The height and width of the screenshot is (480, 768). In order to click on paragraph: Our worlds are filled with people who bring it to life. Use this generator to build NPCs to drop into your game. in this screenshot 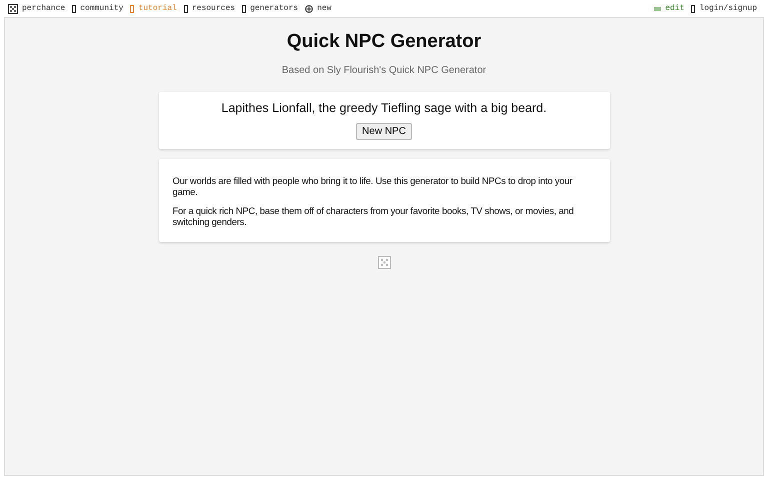, I will do `click(373, 186)`.